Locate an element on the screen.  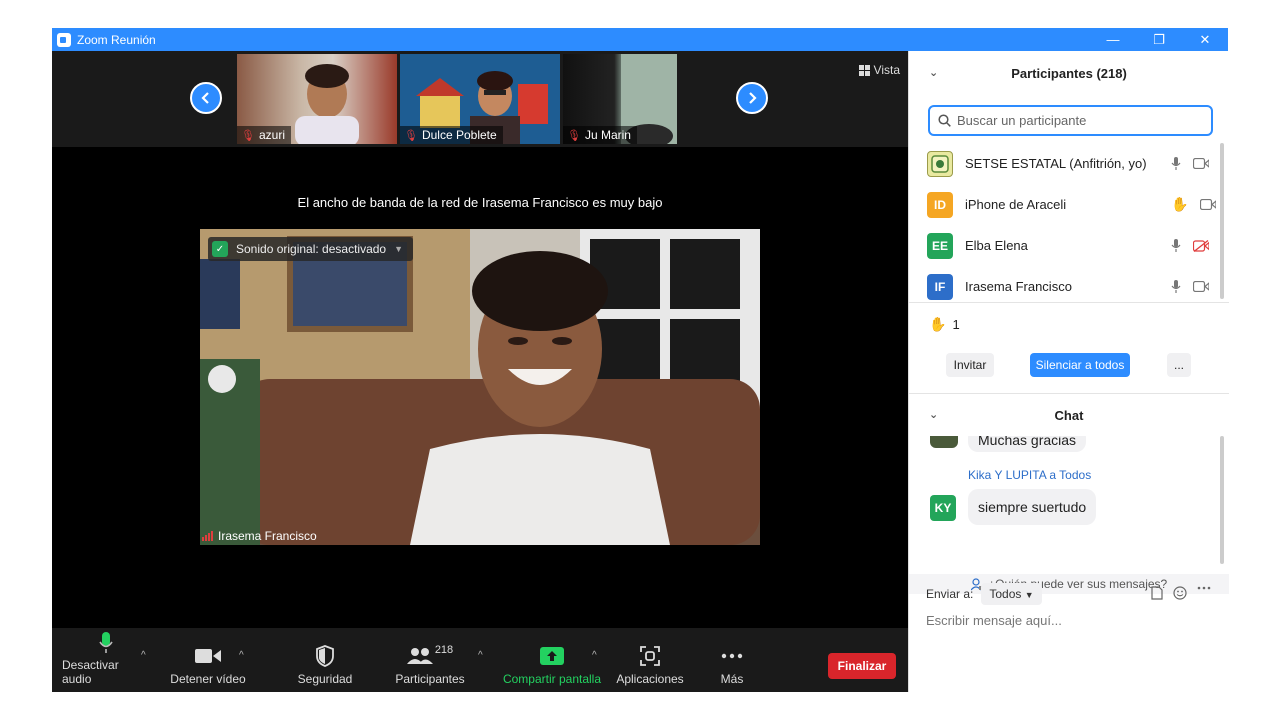
previous-page-button is located at coordinates (206, 98).